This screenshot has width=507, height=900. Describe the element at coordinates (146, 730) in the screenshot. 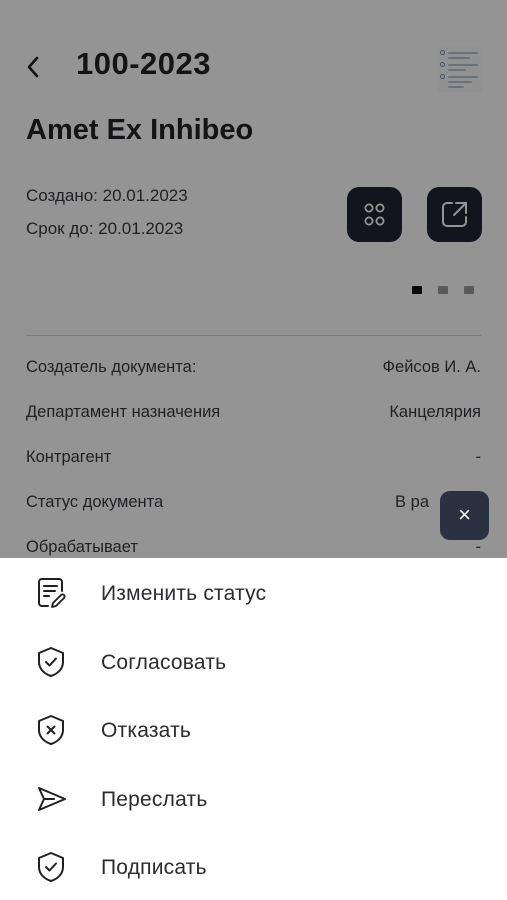

I see `menu-item-label: Отказать` at that location.